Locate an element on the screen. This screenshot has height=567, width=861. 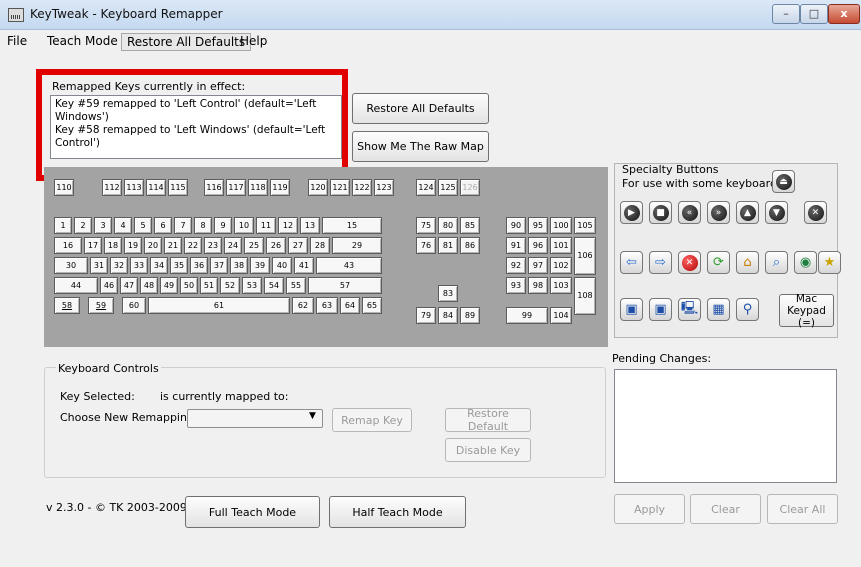
key: 76 is located at coordinates (426, 245).